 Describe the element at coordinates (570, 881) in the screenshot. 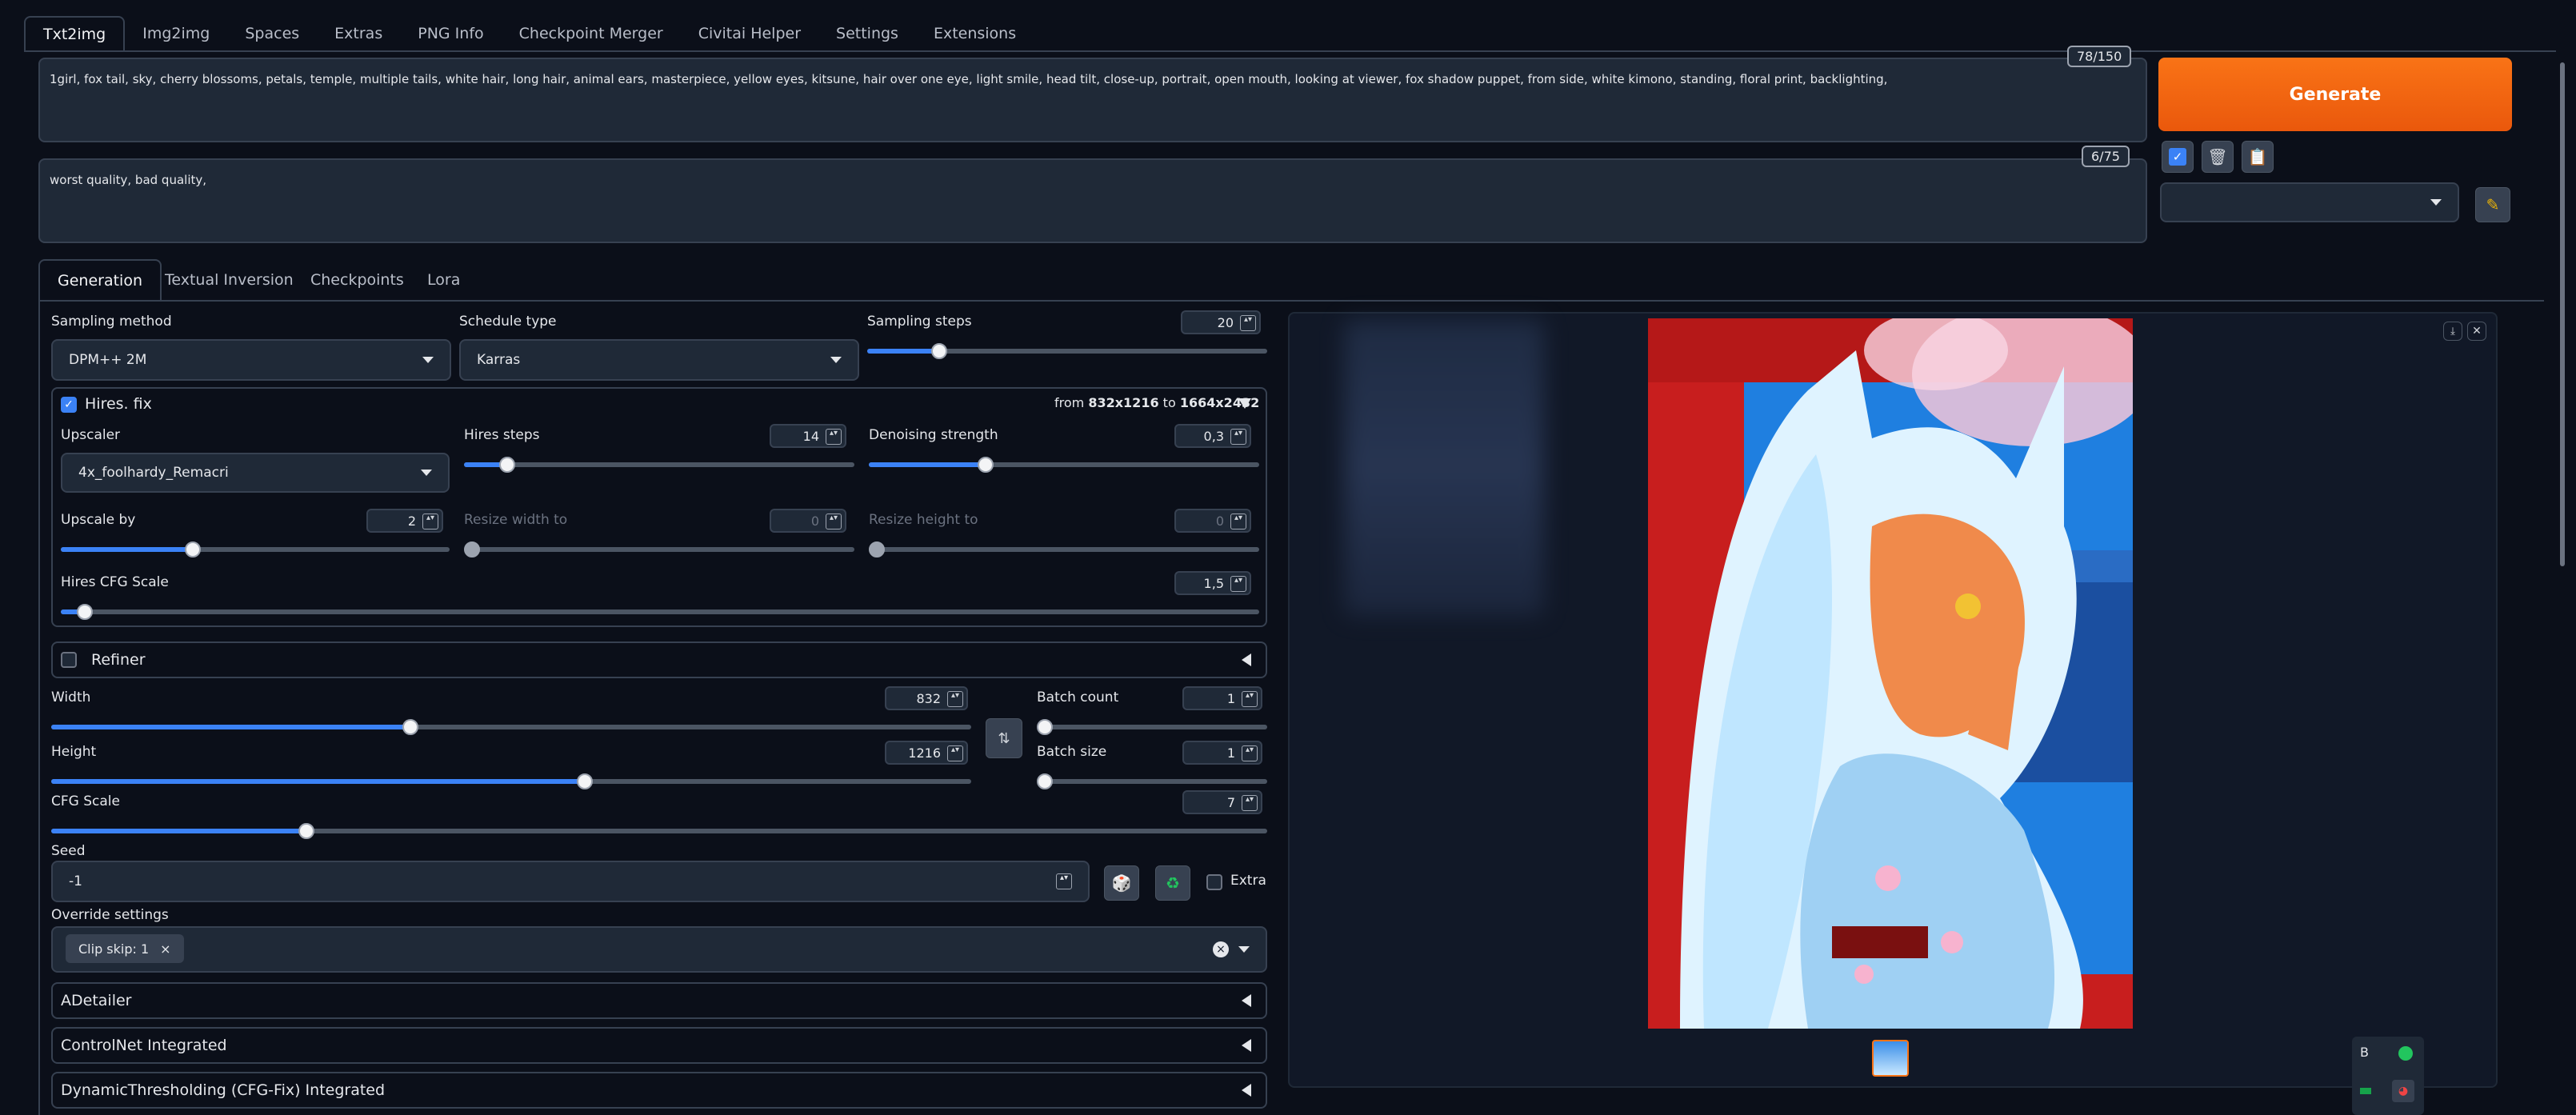

I see `seed-input: -1 ▴▾` at that location.